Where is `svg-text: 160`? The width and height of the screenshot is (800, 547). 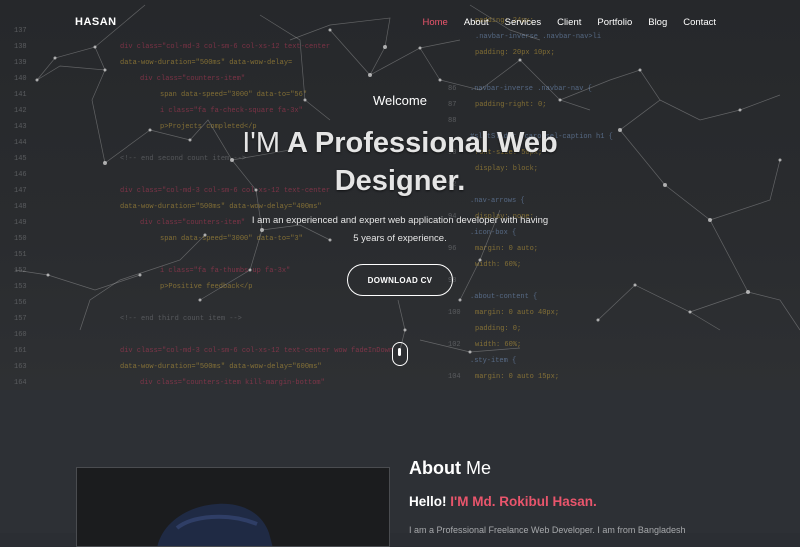
svg-text: 160 is located at coordinates (20, 335).